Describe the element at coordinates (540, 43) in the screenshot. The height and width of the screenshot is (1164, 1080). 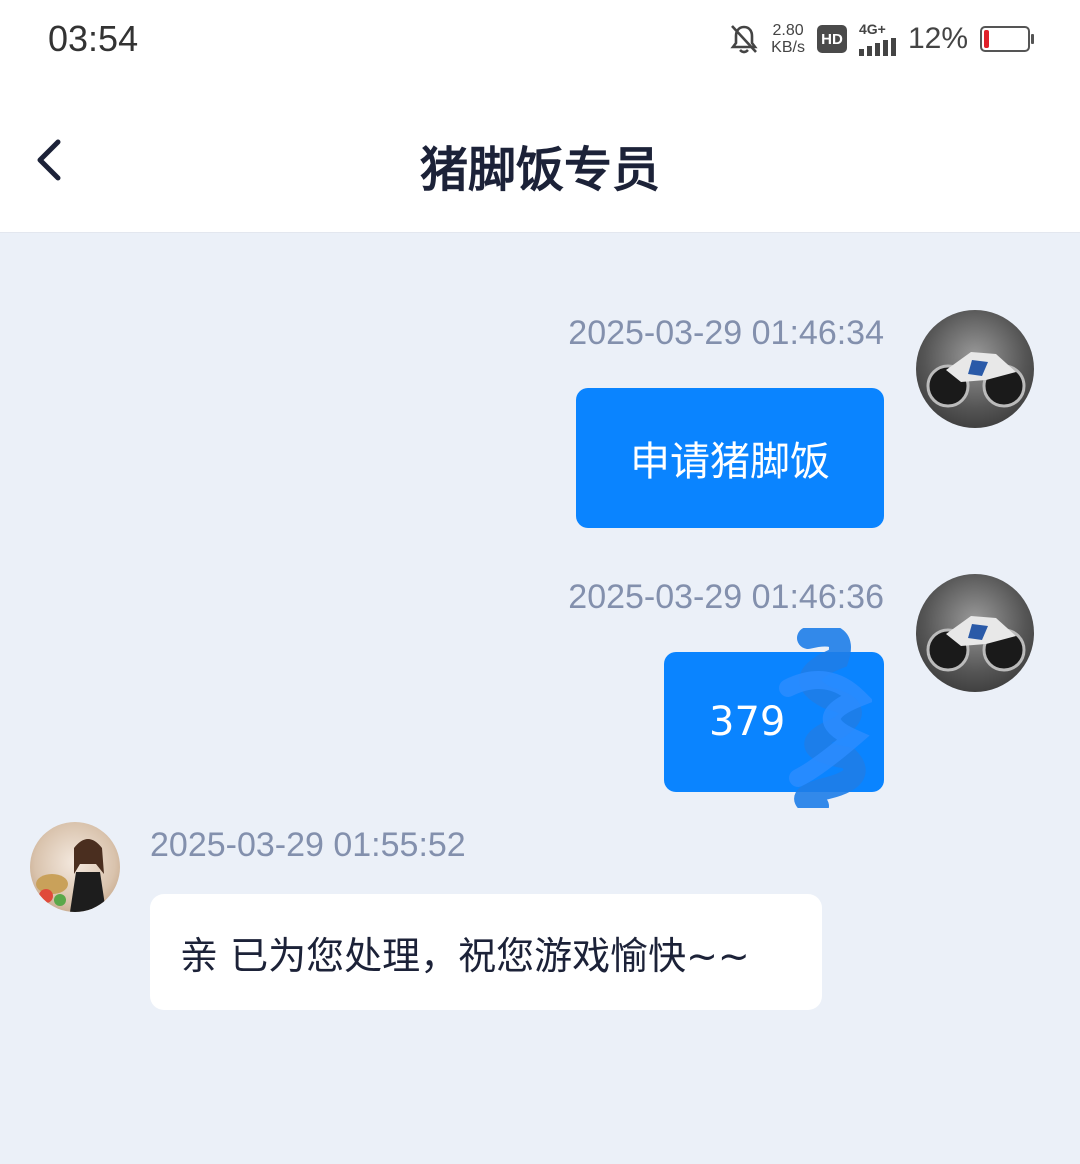
I see `status-bar: 03:54 2.80 KB/s HD 4G+ 12%` at that location.